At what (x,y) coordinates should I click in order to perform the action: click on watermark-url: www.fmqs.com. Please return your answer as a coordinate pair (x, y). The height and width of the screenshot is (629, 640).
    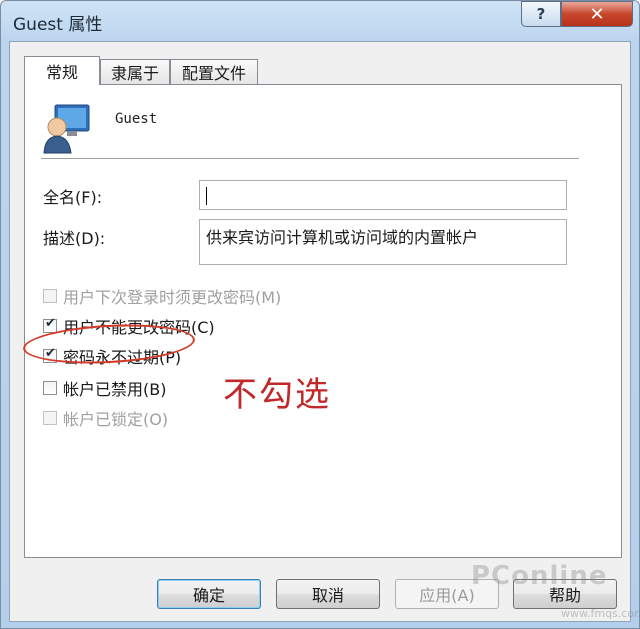
    Looking at the image, I should click on (600, 613).